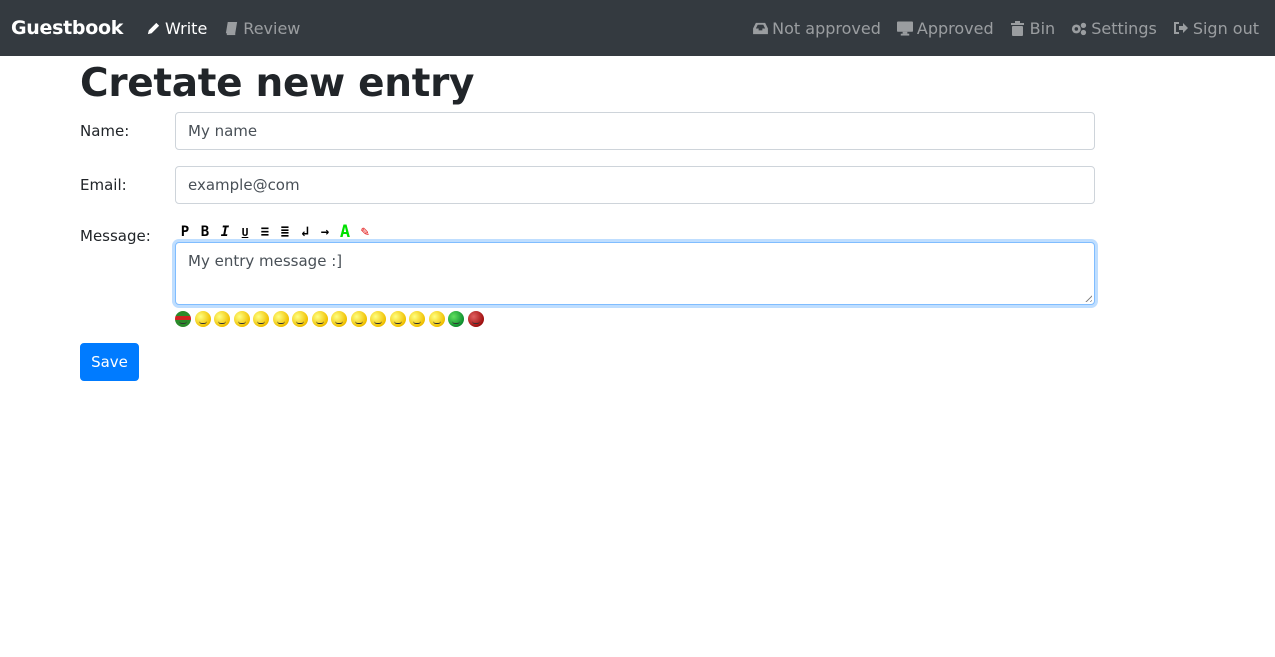 The height and width of the screenshot is (657, 1275). I want to click on brand-logo: Guestbook, so click(67, 28).